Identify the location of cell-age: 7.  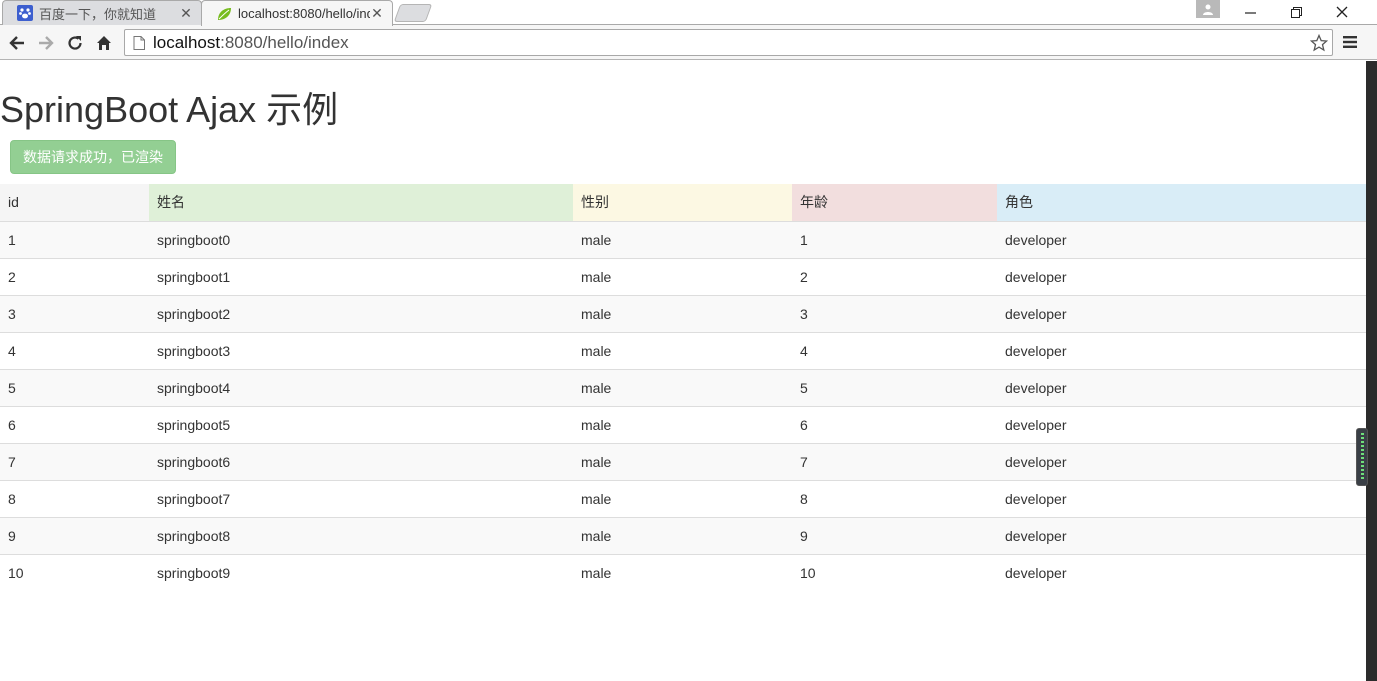
(894, 461).